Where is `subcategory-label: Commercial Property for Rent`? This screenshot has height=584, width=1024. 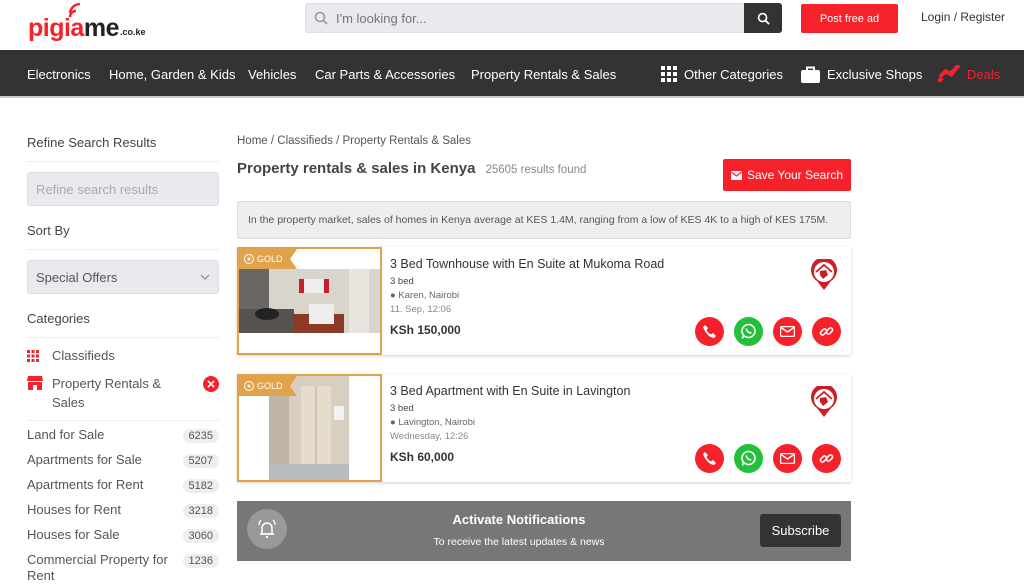
subcategory-label: Commercial Property for Rent is located at coordinates (97, 567).